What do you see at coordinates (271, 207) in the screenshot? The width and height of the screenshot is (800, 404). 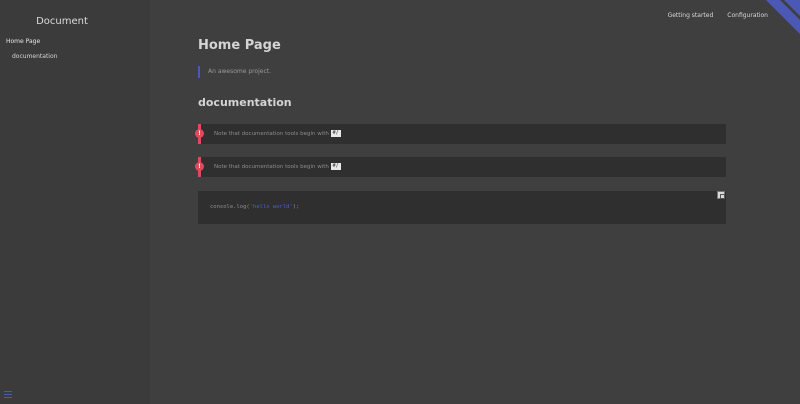 I see `code-string: 'hello world'` at bounding box center [271, 207].